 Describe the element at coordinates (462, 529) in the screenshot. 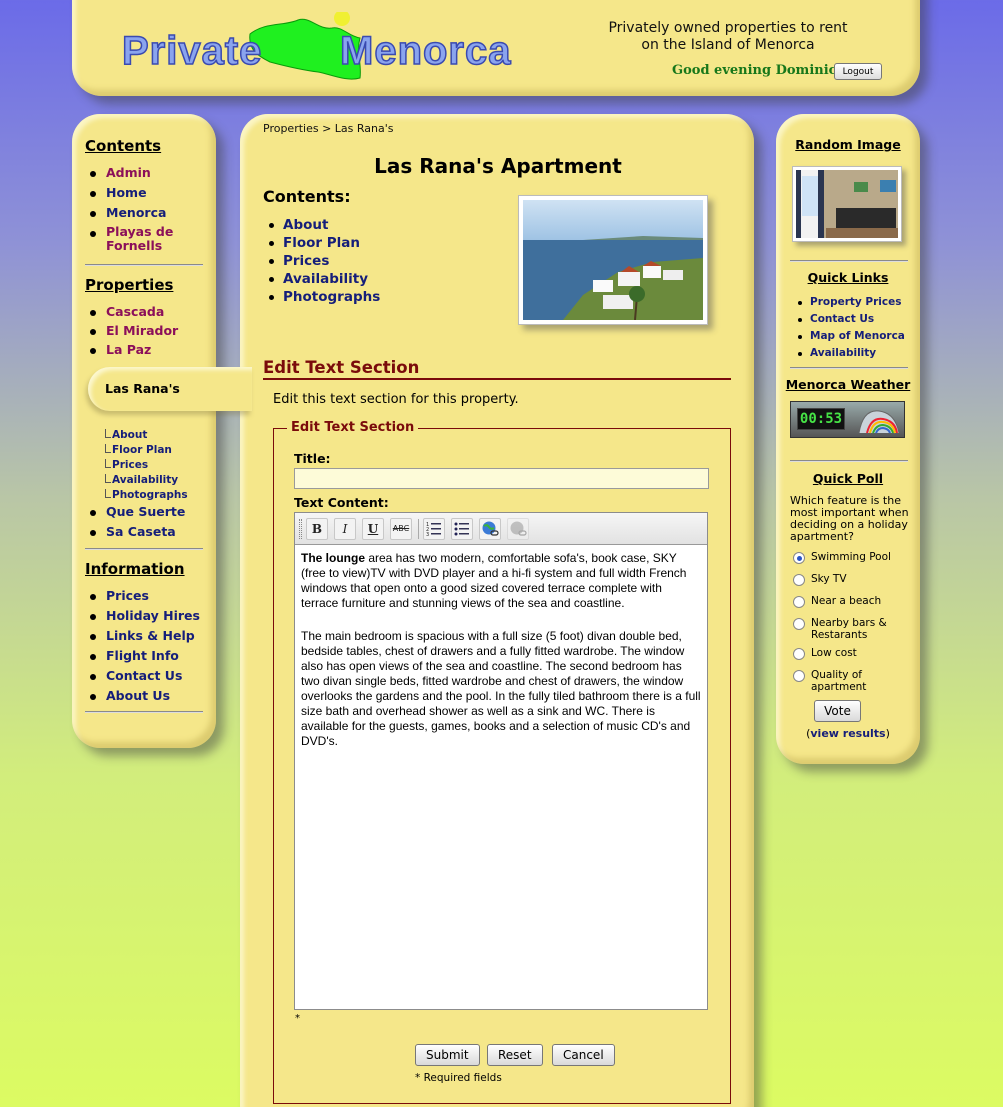

I see `unordered-list-icon` at that location.